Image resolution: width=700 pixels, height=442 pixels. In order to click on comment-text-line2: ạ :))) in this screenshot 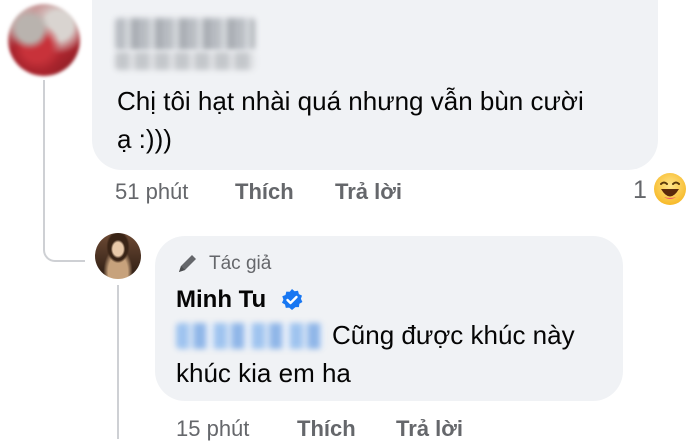, I will do `click(144, 139)`.